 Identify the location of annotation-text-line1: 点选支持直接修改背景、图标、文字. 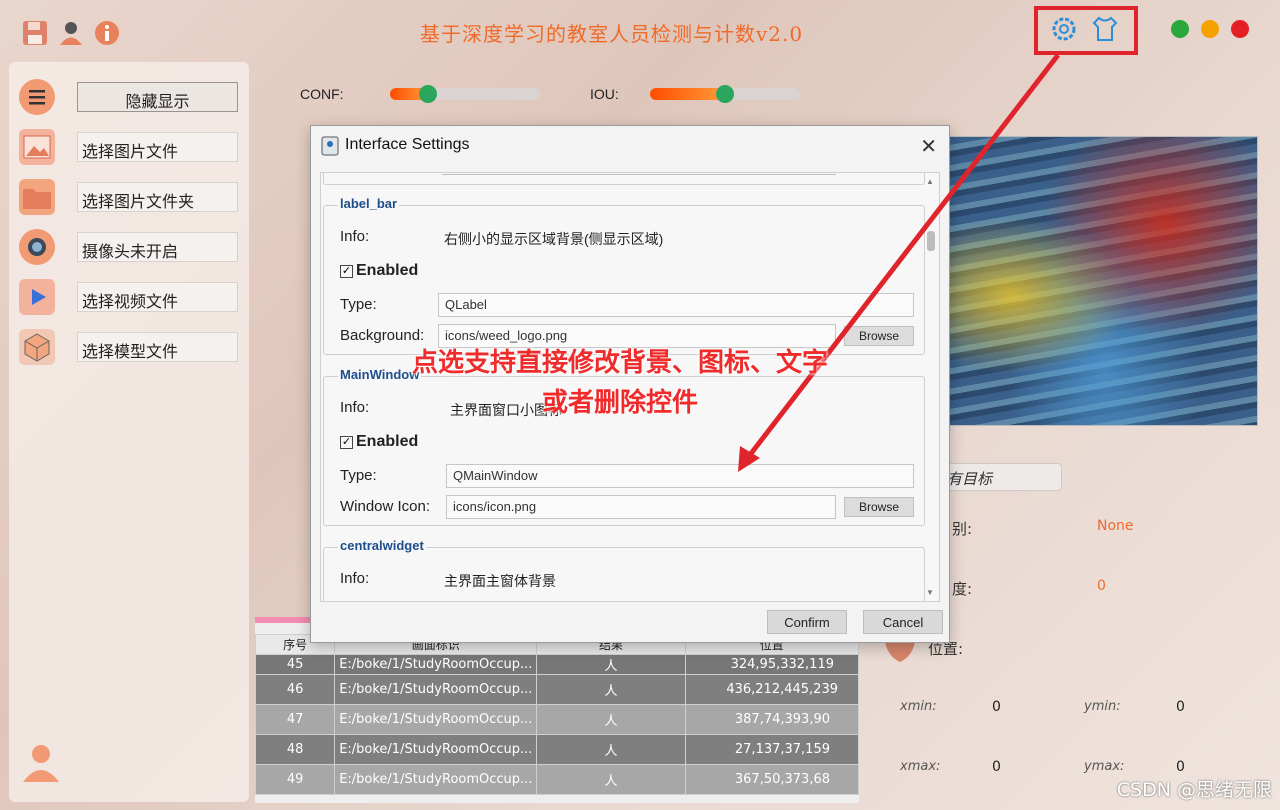
(619, 363).